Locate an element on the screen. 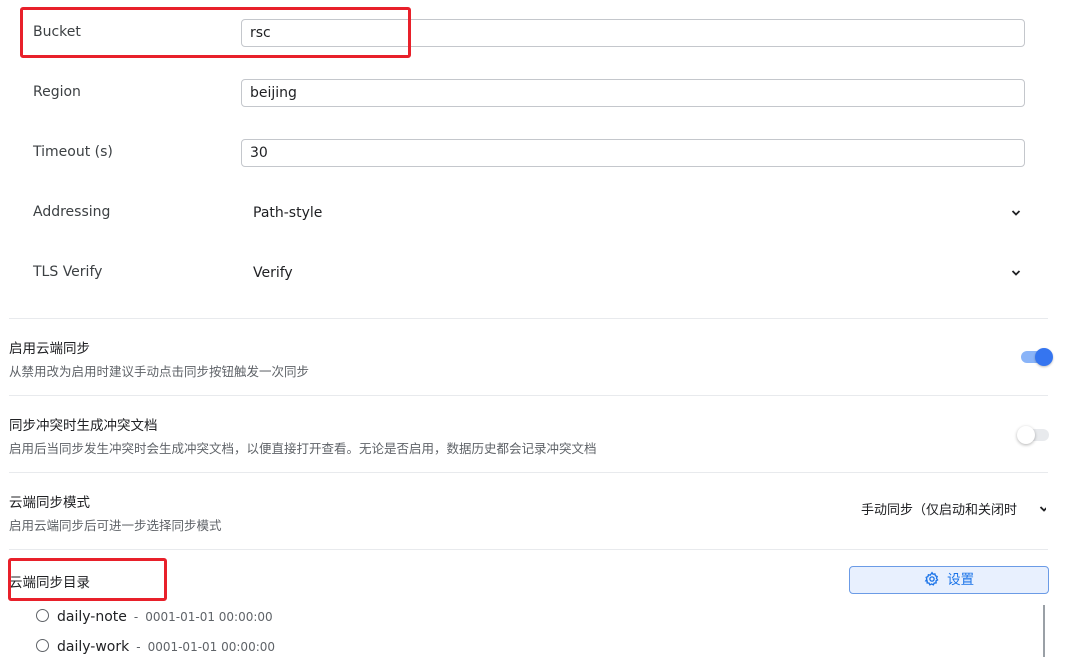 The height and width of the screenshot is (657, 1073). addressing-label: Addressing is located at coordinates (72, 212).